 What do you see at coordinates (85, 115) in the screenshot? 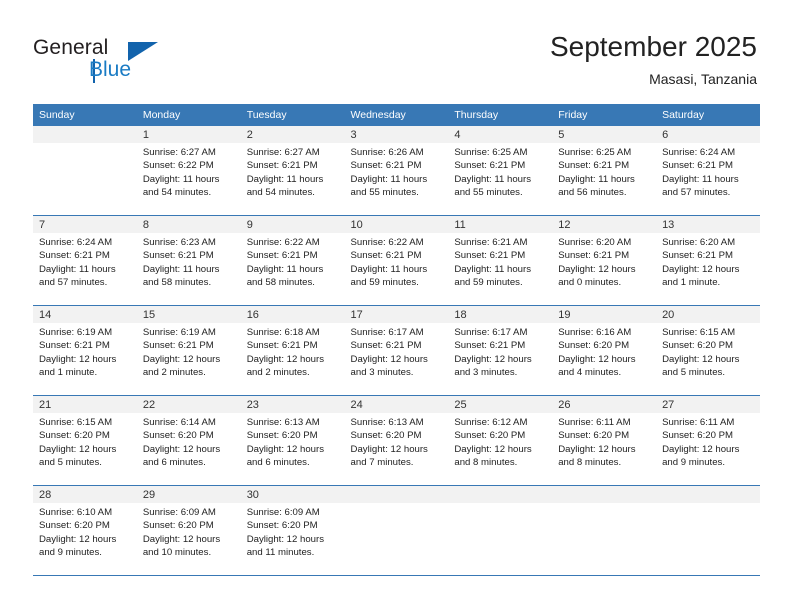
I see `weekday-header-sunday: Sunday` at bounding box center [85, 115].